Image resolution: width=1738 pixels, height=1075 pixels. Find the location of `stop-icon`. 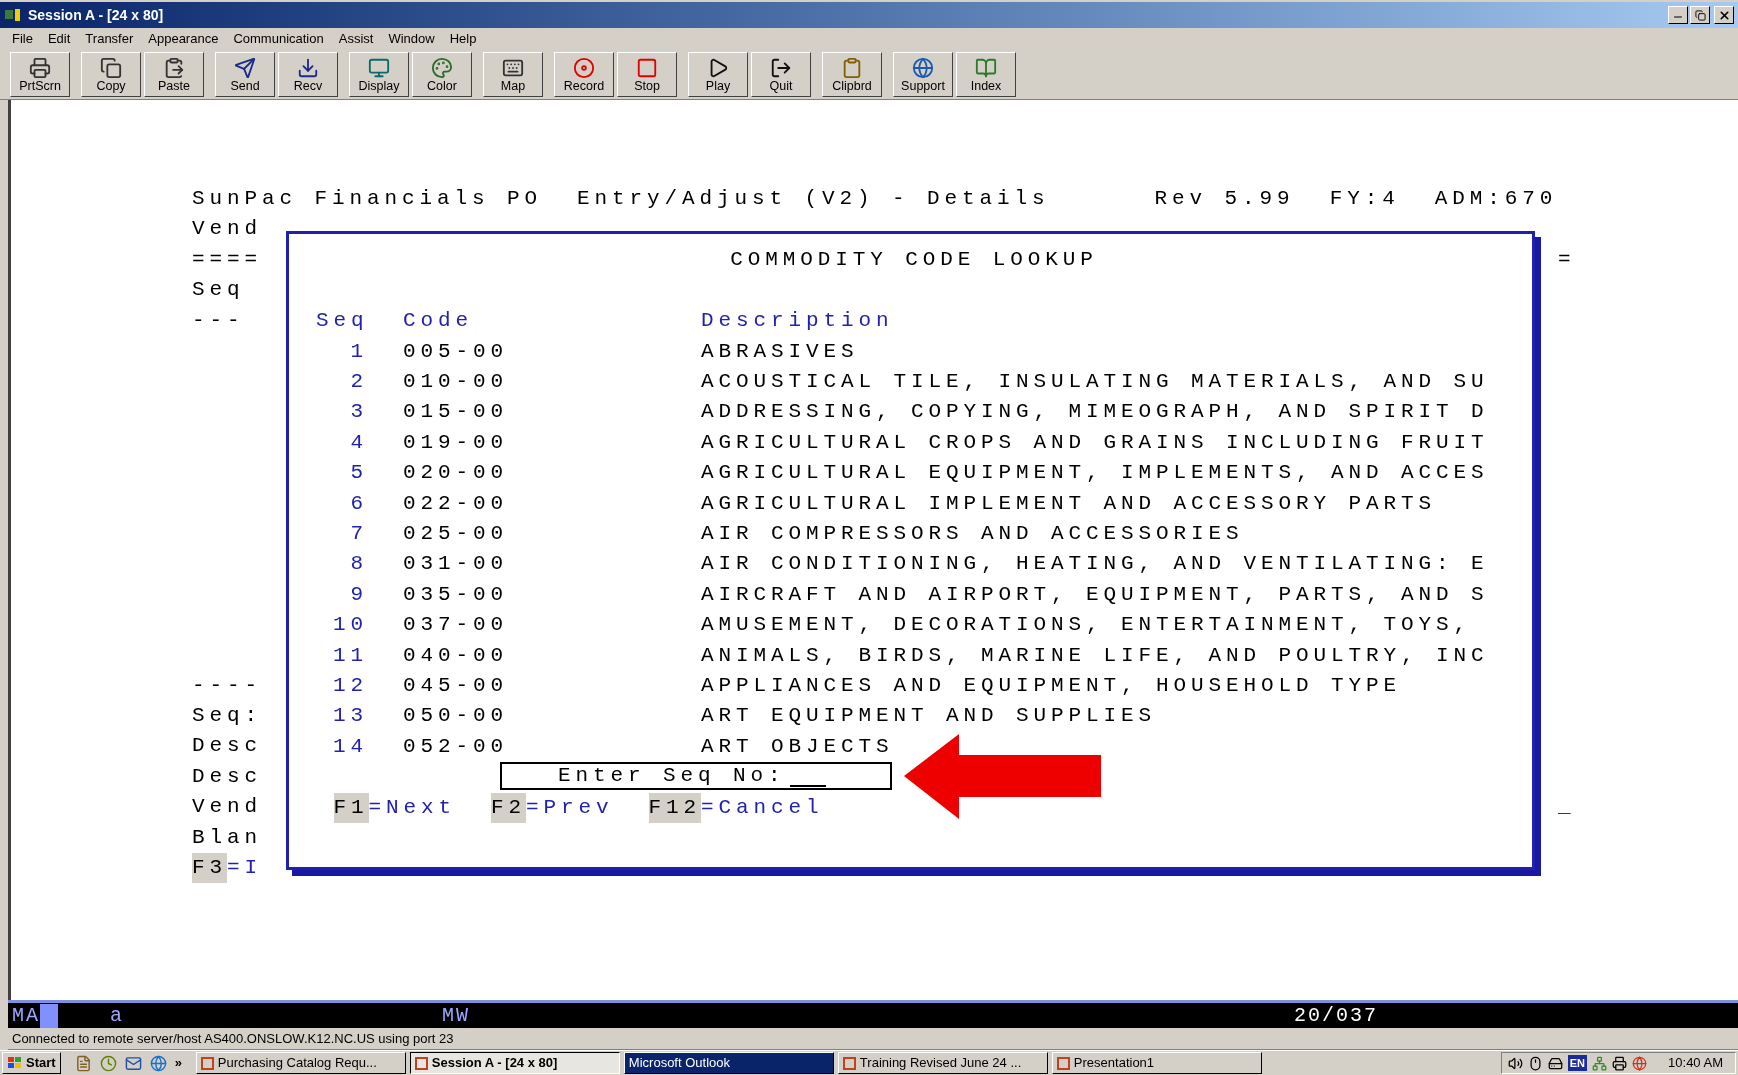

stop-icon is located at coordinates (647, 67).